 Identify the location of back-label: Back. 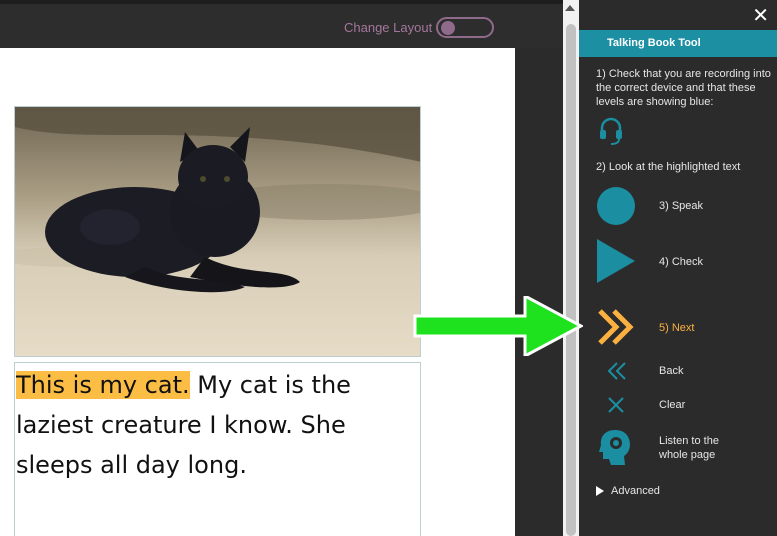
(671, 371).